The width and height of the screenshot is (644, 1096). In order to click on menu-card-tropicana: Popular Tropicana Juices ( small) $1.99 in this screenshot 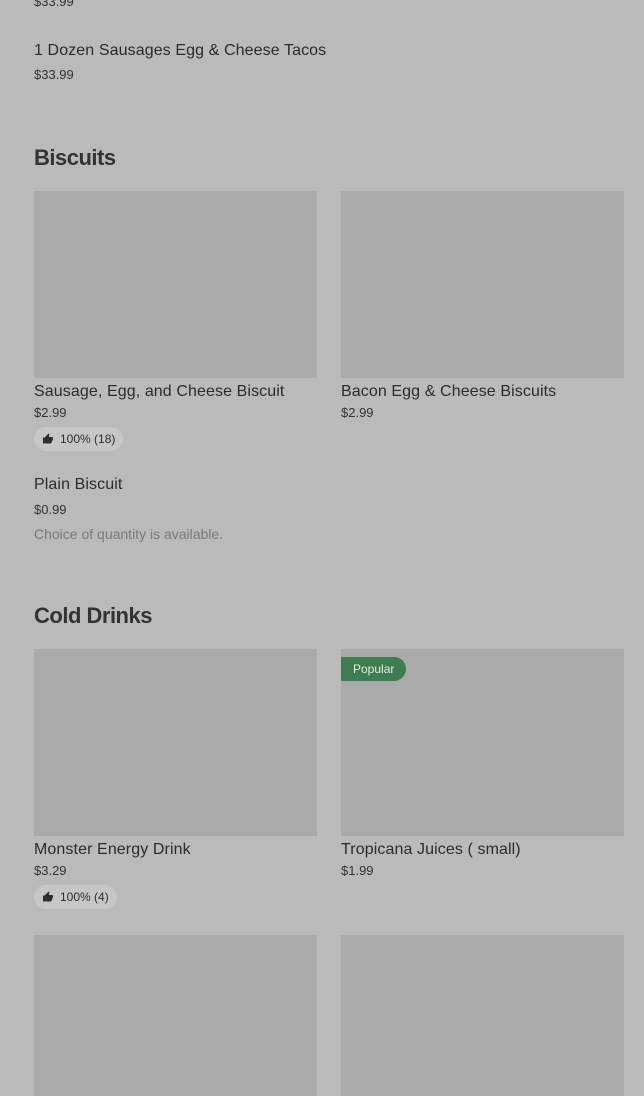, I will do `click(482, 763)`.